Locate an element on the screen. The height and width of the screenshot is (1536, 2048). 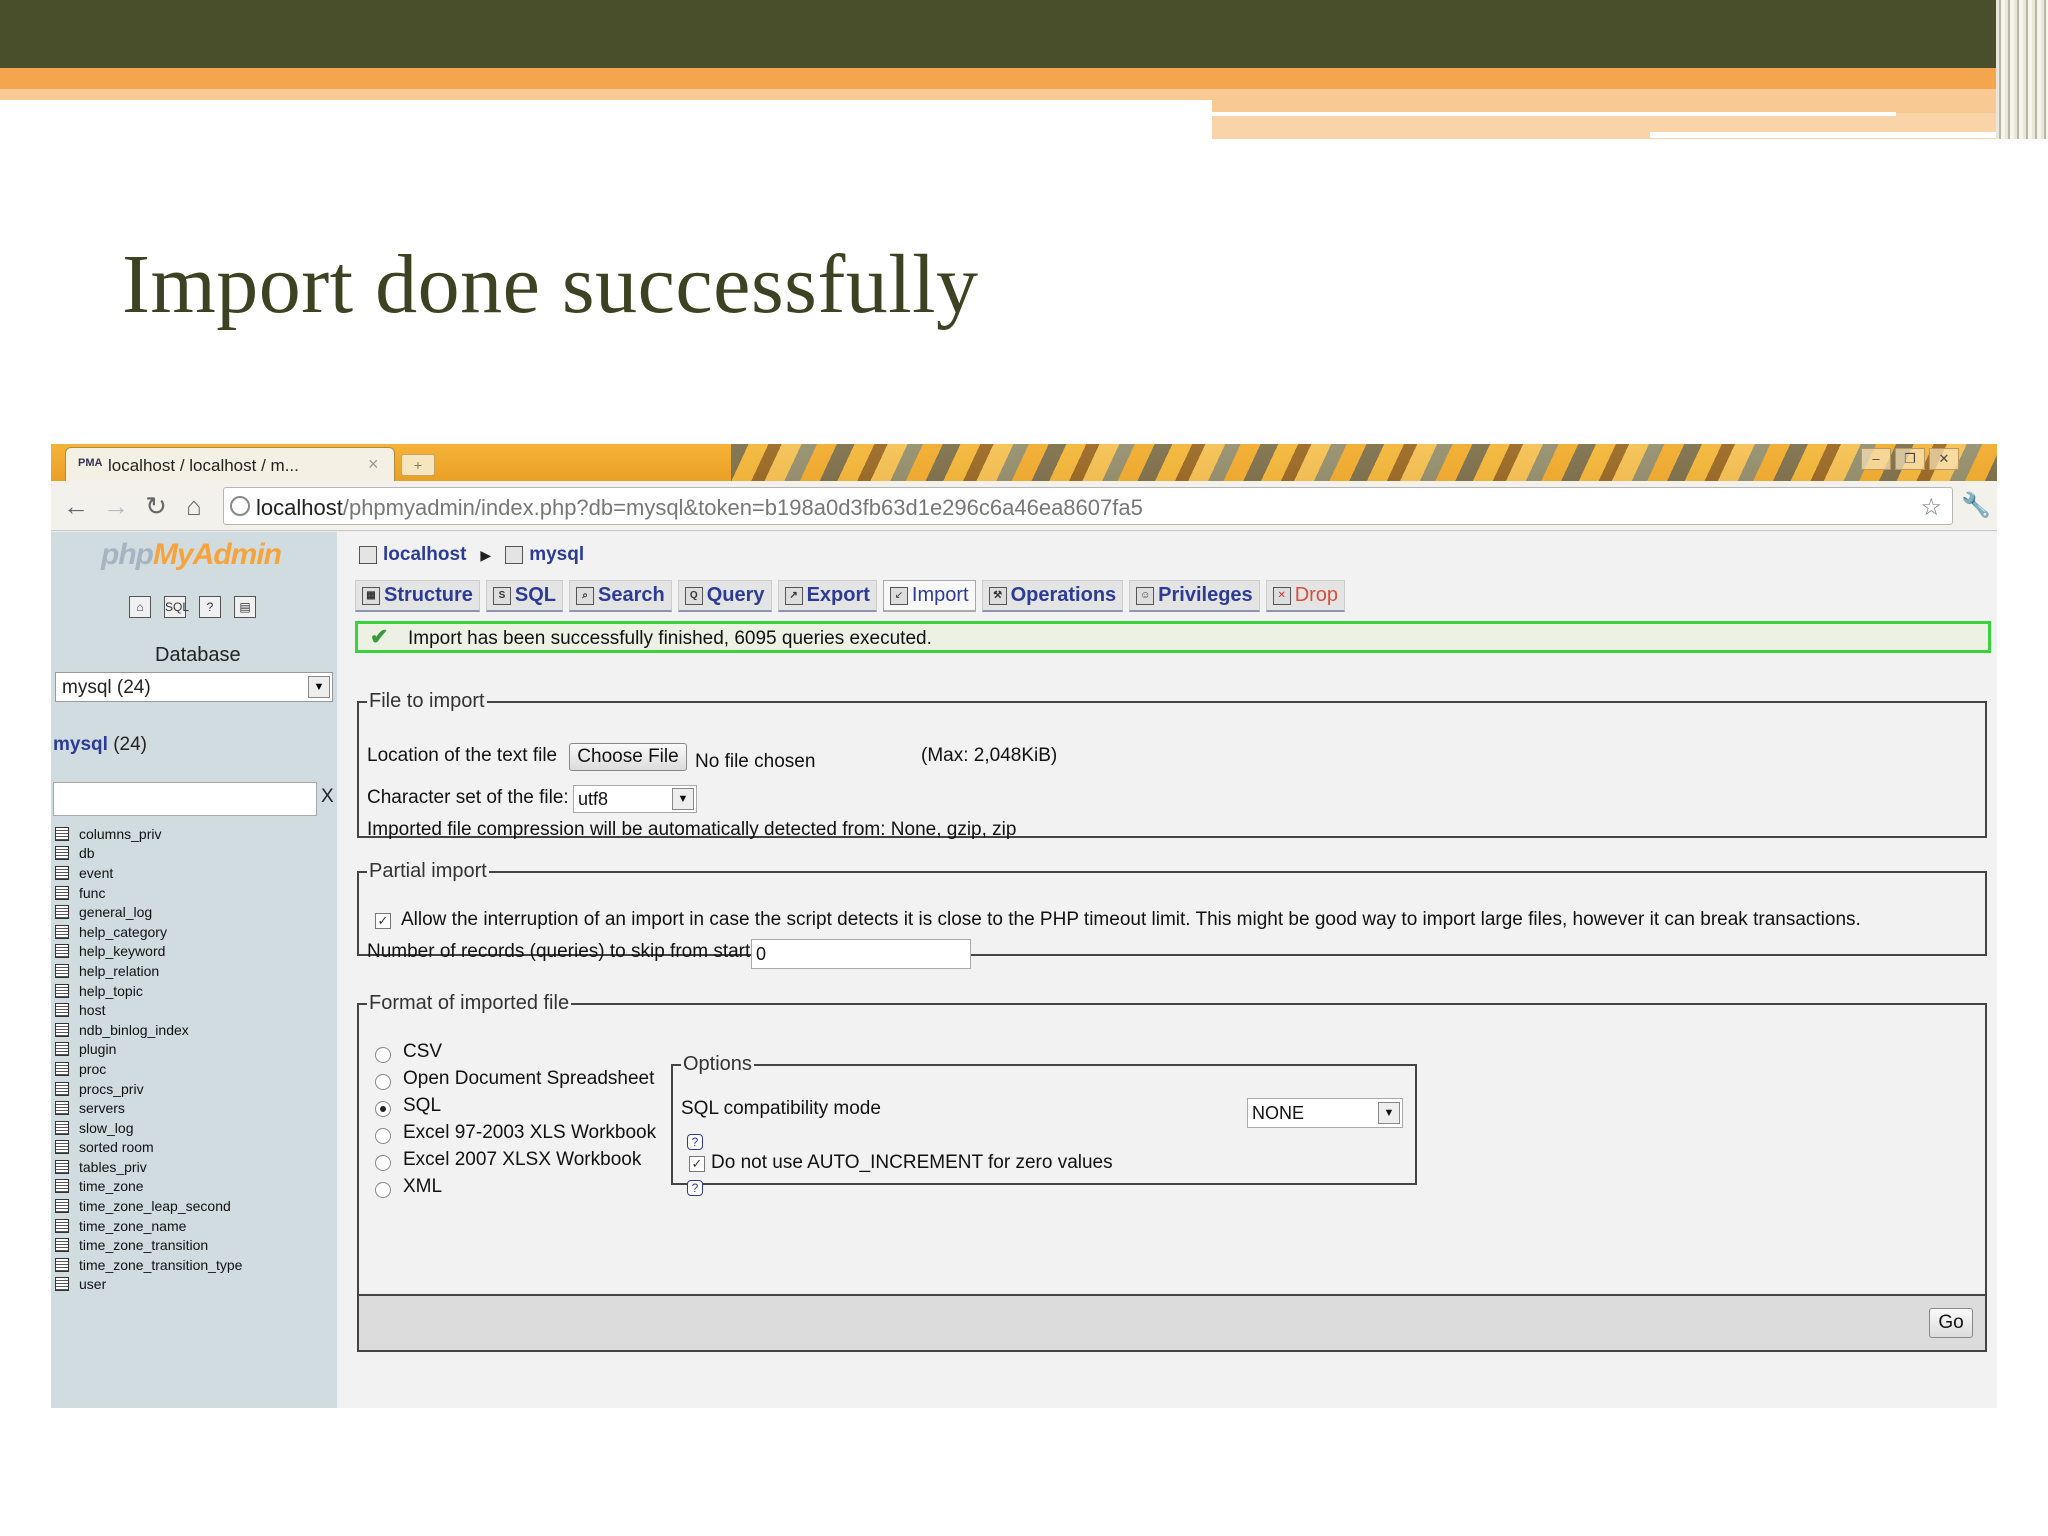
table-item: event is located at coordinates (148, 873).